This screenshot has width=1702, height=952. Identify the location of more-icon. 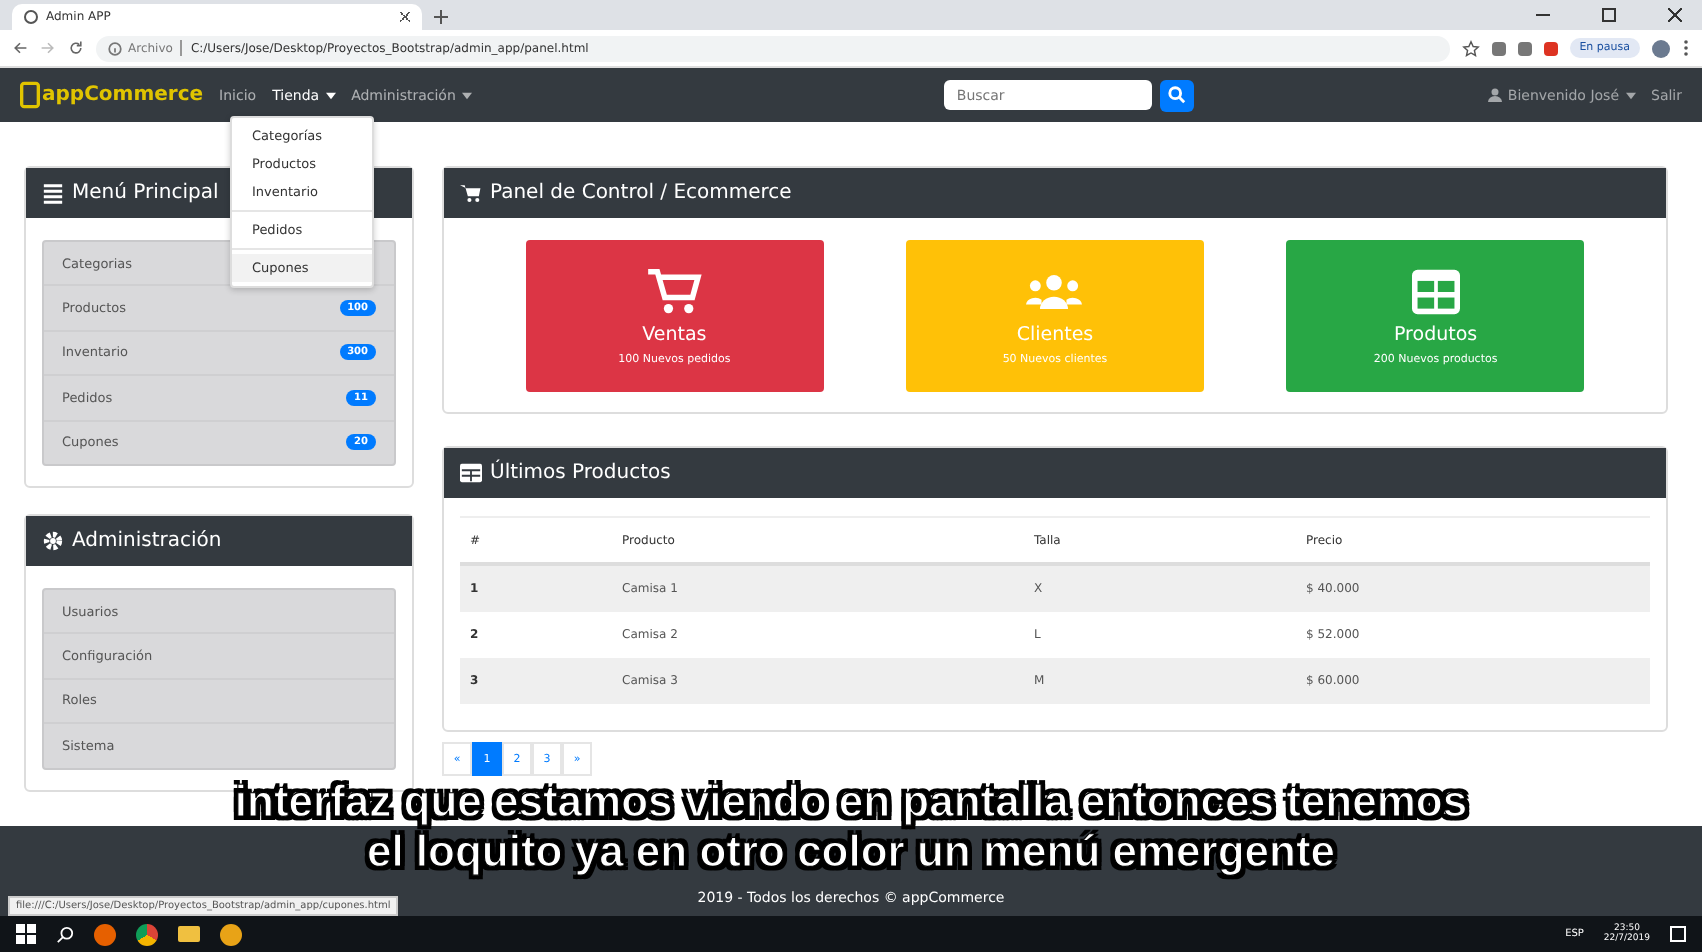
(1686, 48).